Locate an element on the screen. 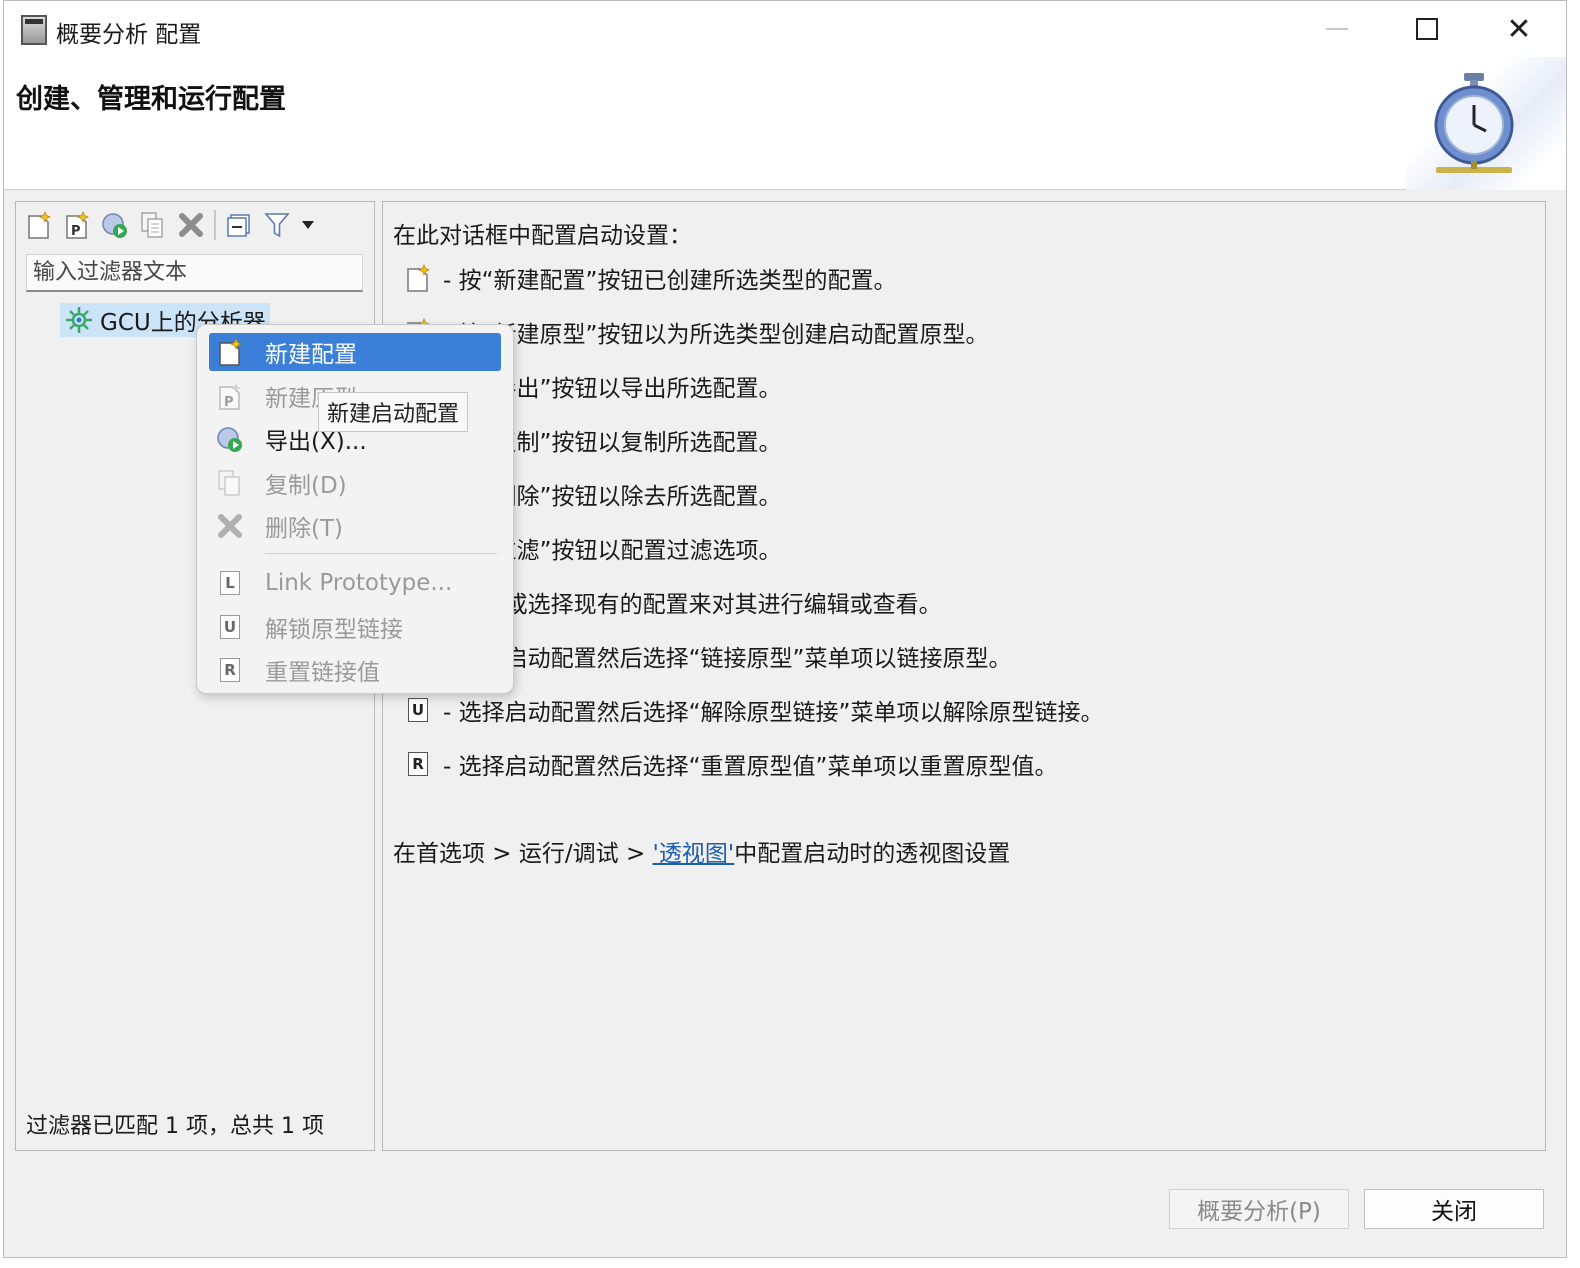 The image size is (1580, 1268). menu-item-new-config: 新建配置 is located at coordinates (355, 352).